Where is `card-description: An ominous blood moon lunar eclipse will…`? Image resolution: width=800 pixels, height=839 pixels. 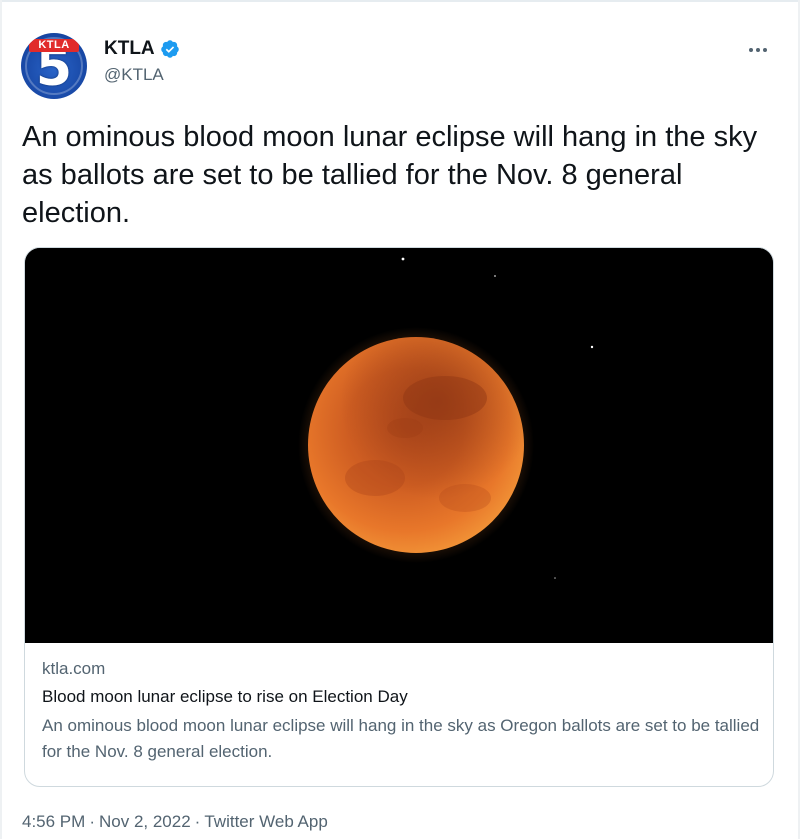
card-description: An ominous blood moon lunar eclipse will… is located at coordinates (401, 738).